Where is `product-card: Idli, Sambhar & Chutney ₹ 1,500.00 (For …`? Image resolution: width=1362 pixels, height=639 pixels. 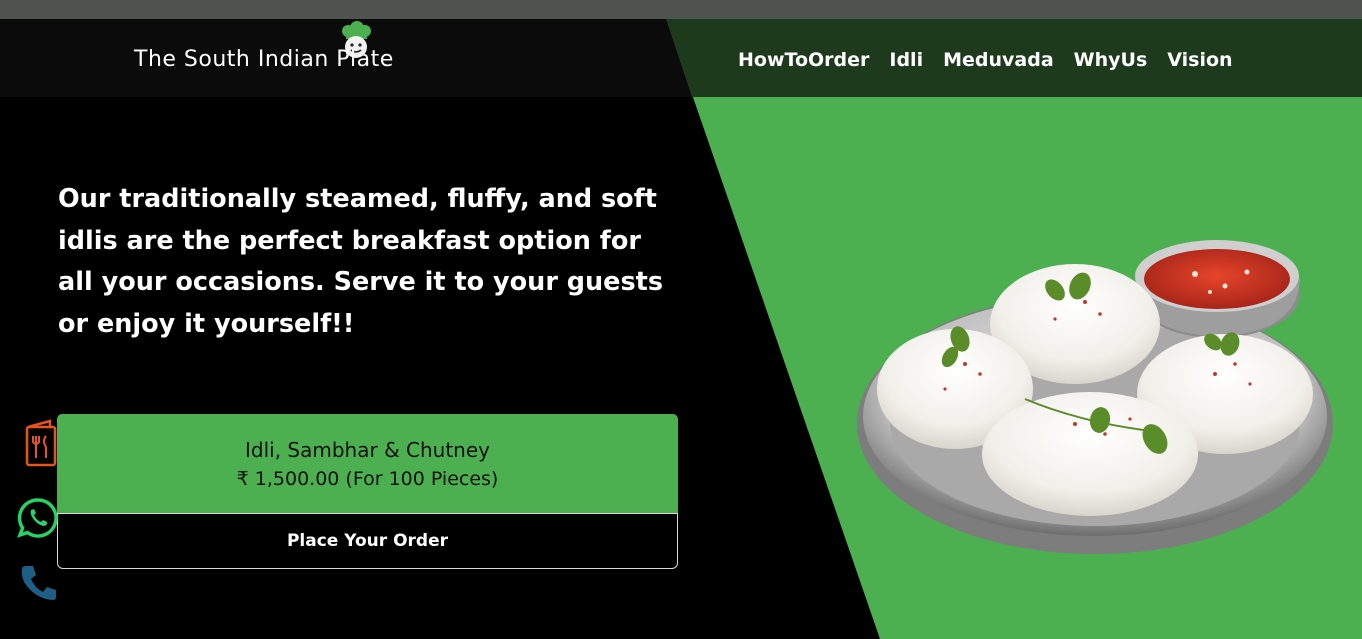
product-card: Idli, Sambhar & Chutney ₹ 1,500.00 (For … is located at coordinates (367, 491).